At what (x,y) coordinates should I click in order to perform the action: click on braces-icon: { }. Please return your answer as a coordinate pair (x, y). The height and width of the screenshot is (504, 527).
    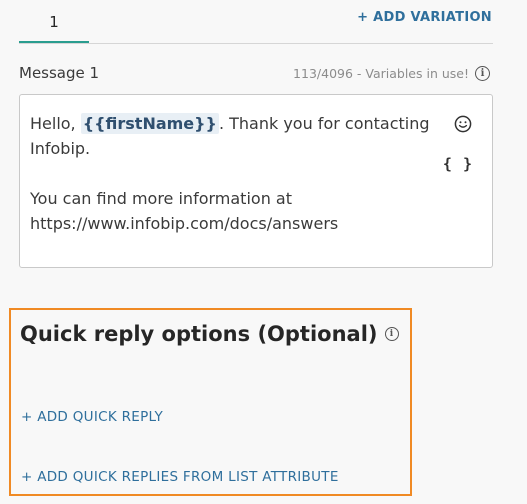
    Looking at the image, I should click on (458, 164).